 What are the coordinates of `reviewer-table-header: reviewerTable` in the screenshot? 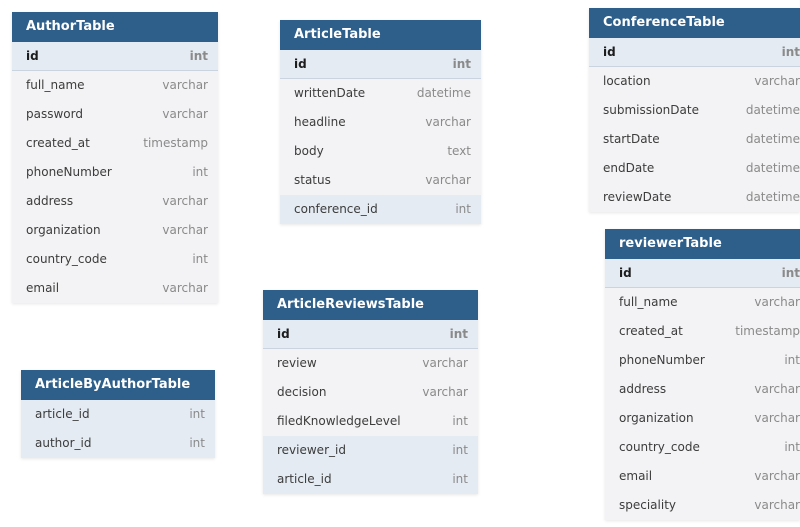 It's located at (702, 244).